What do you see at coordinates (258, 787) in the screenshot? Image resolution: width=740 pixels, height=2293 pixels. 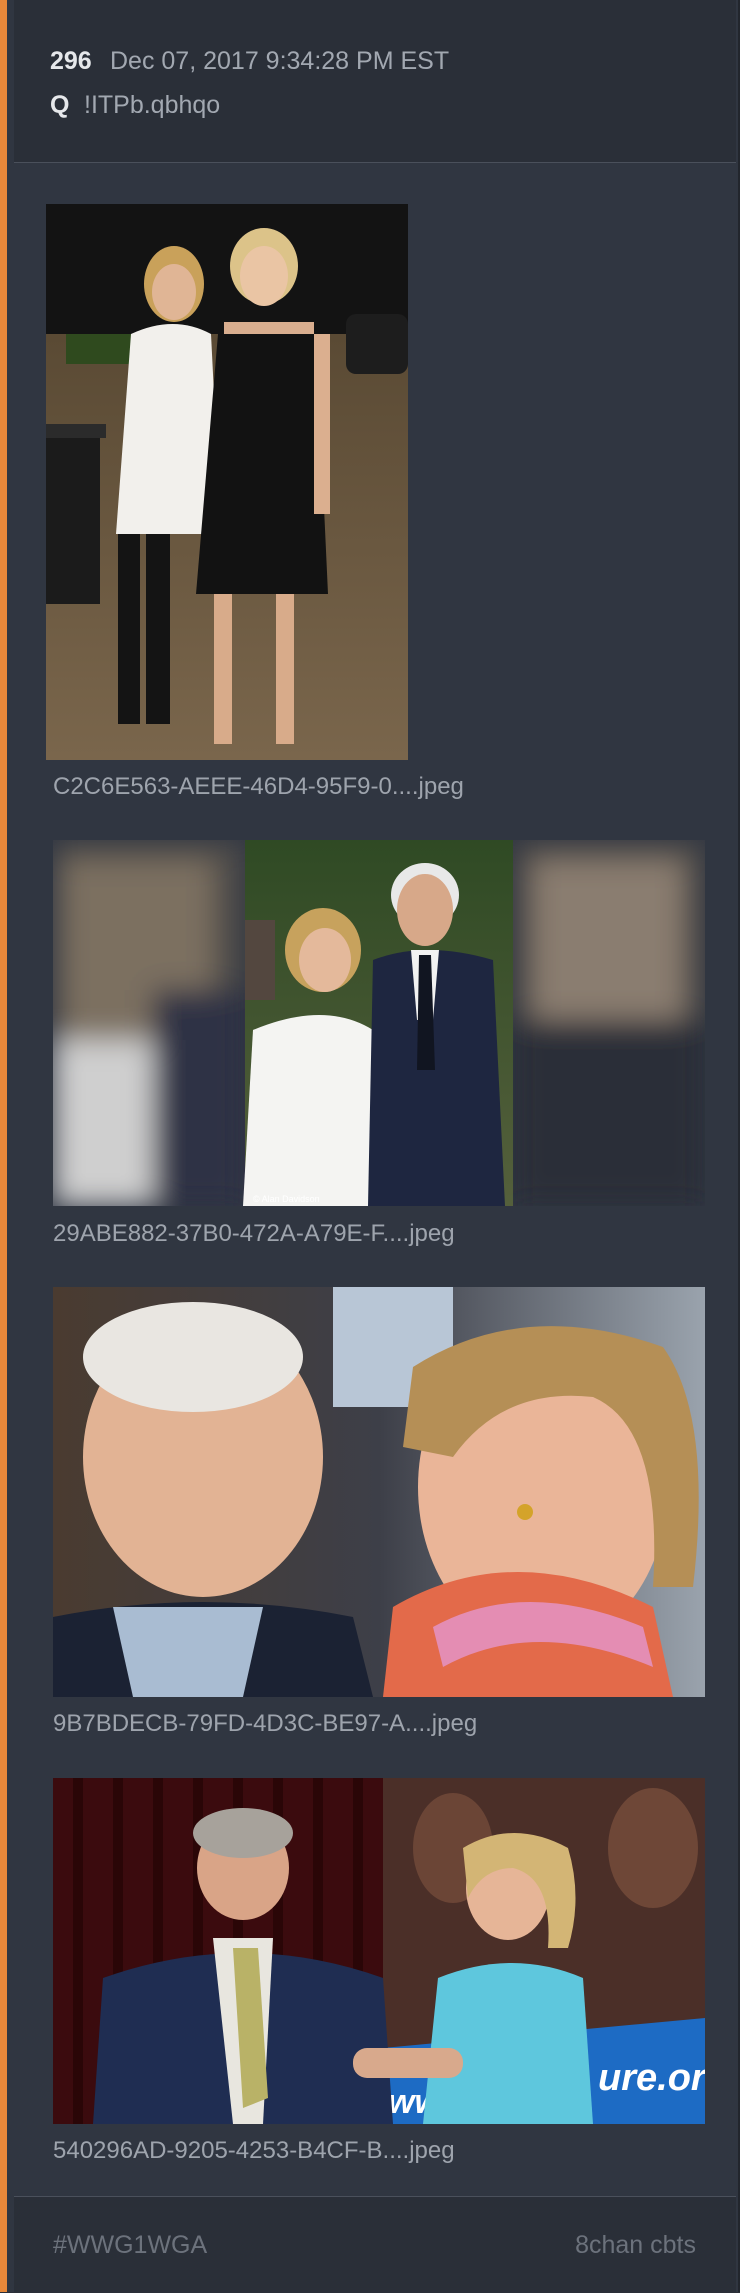 I see `attachment-filename-1: C2C6E563-AEEE-46D4-95F9-0....jpeg` at bounding box center [258, 787].